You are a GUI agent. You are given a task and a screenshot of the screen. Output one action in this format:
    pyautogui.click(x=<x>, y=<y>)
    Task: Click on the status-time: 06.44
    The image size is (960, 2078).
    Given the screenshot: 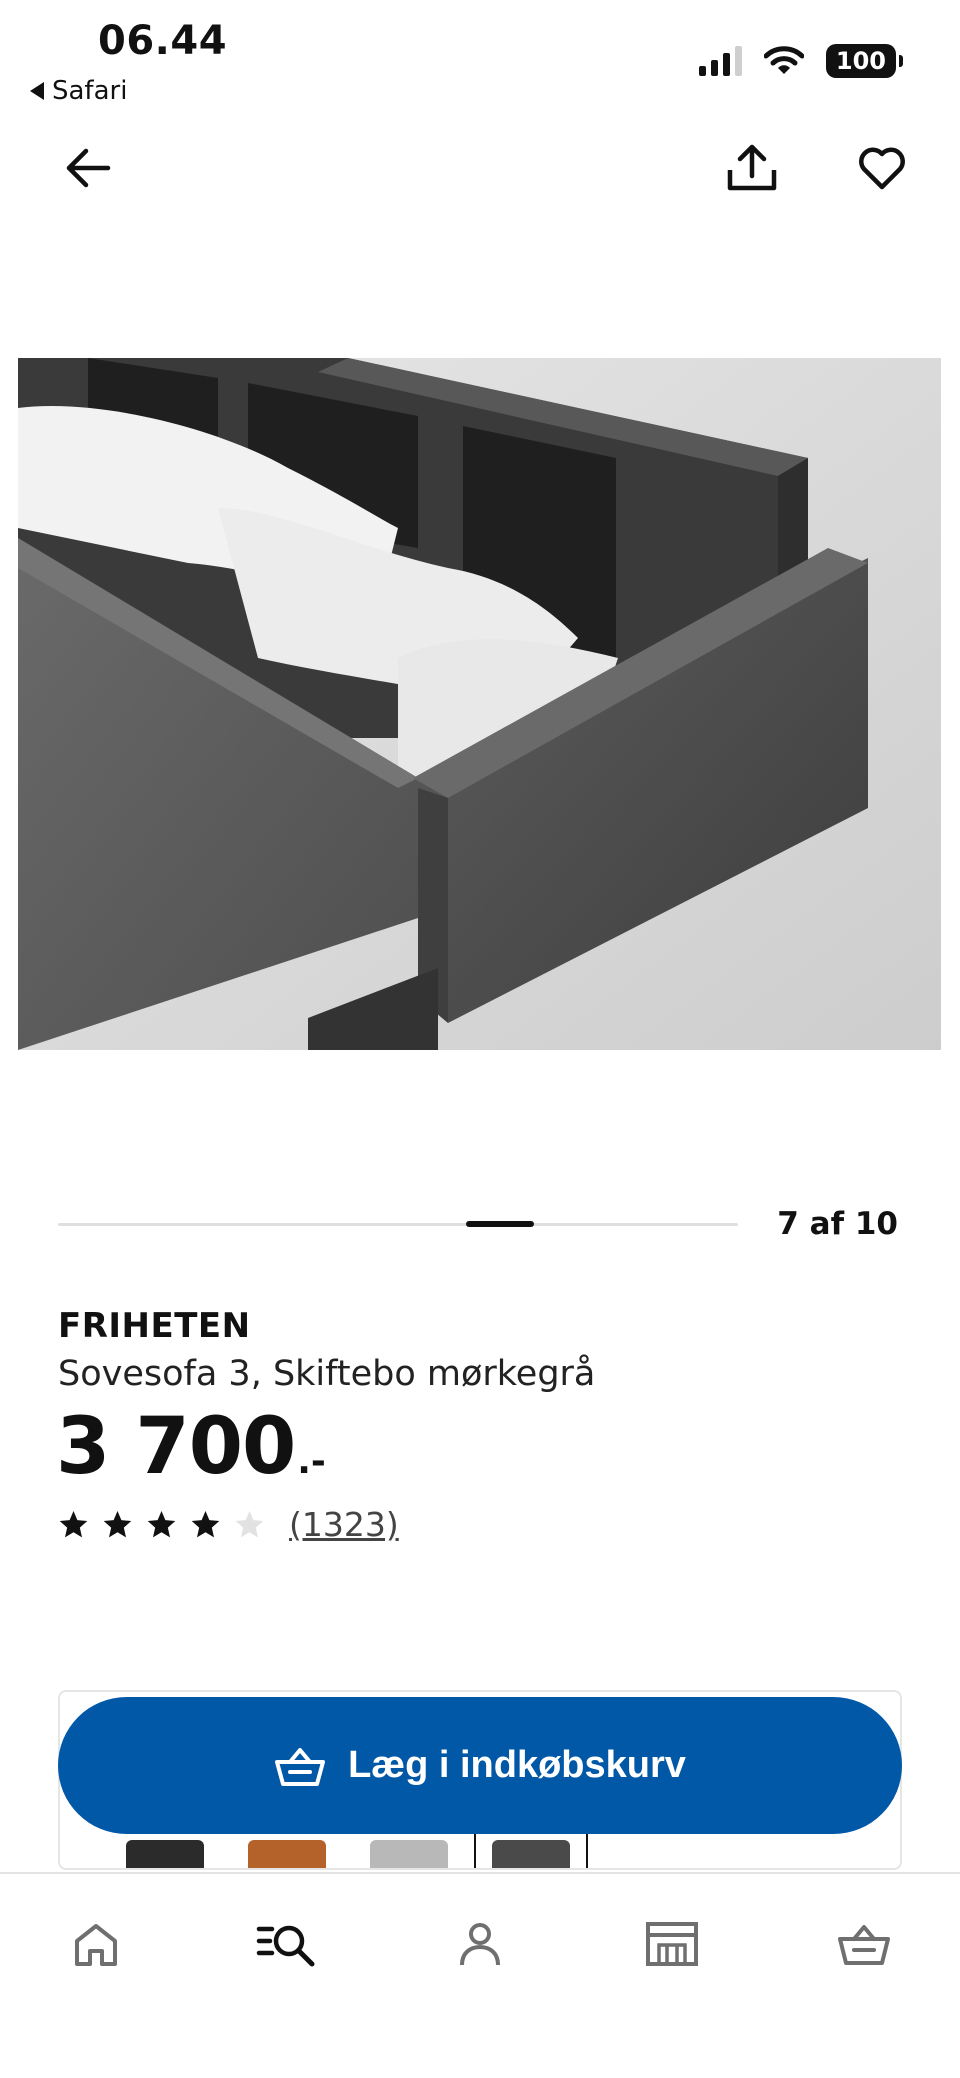 What is the action you would take?
    pyautogui.click(x=163, y=41)
    